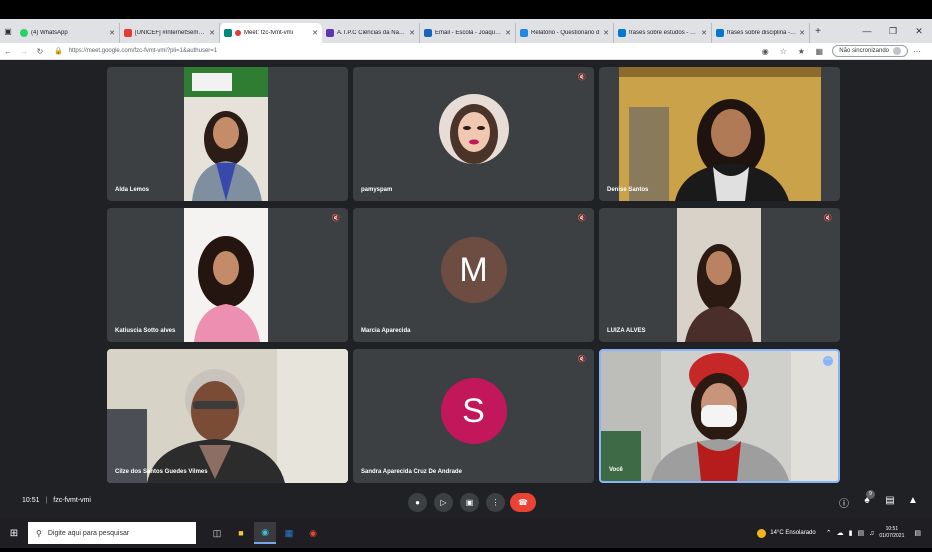 This screenshot has width=932, height=552. Describe the element at coordinates (227, 134) in the screenshot. I see `participant-tile-alda: Alda Lemos` at that location.